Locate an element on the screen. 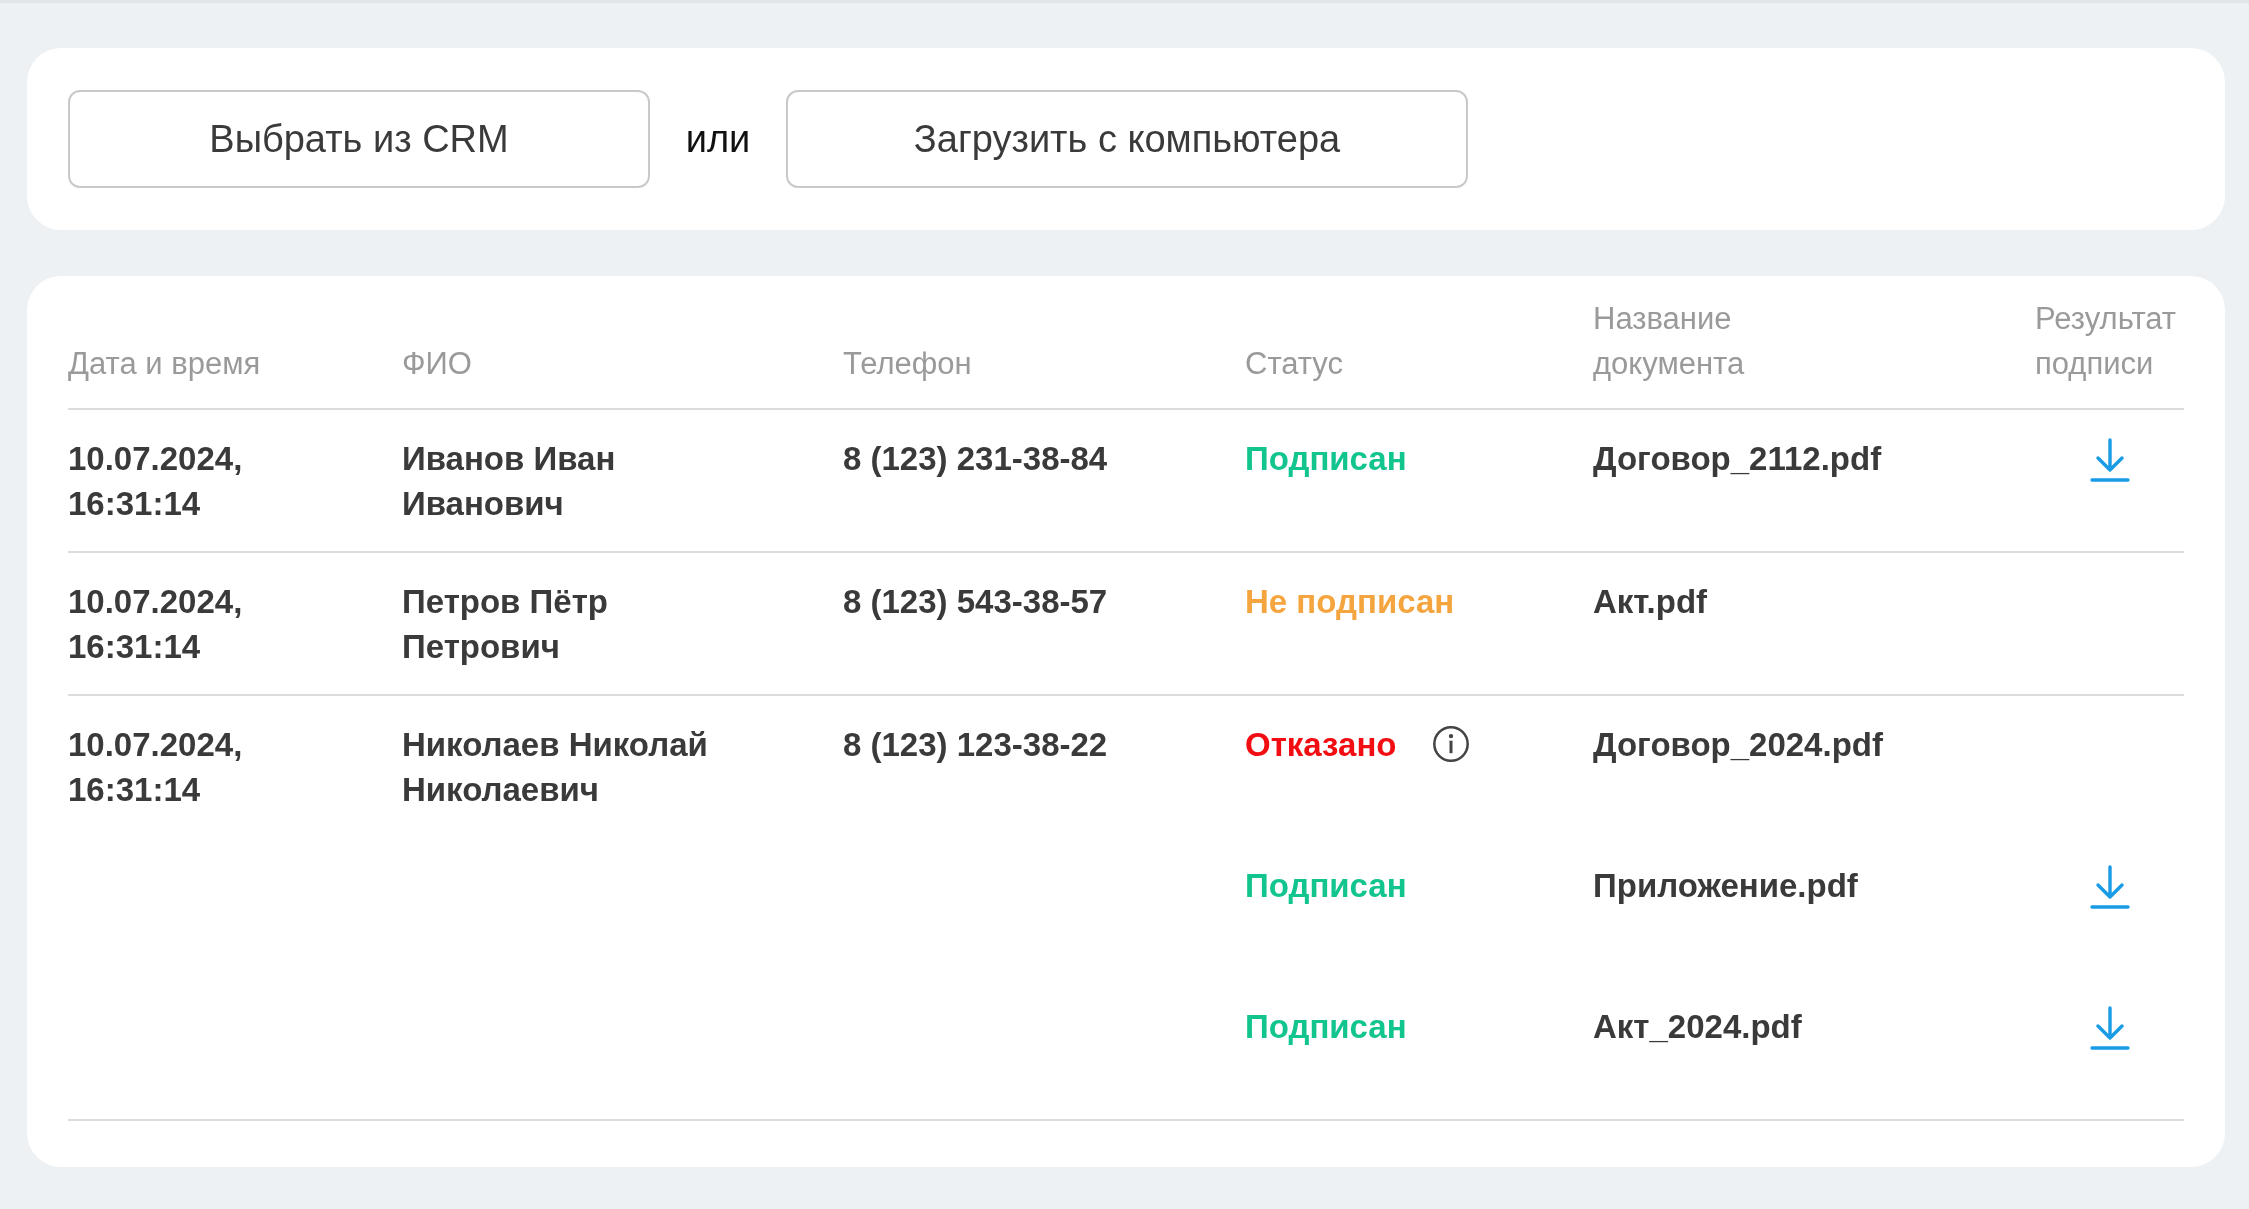 This screenshot has width=2249, height=1209. table-cell-text: Акт_2024.pdf is located at coordinates (1698, 1027).